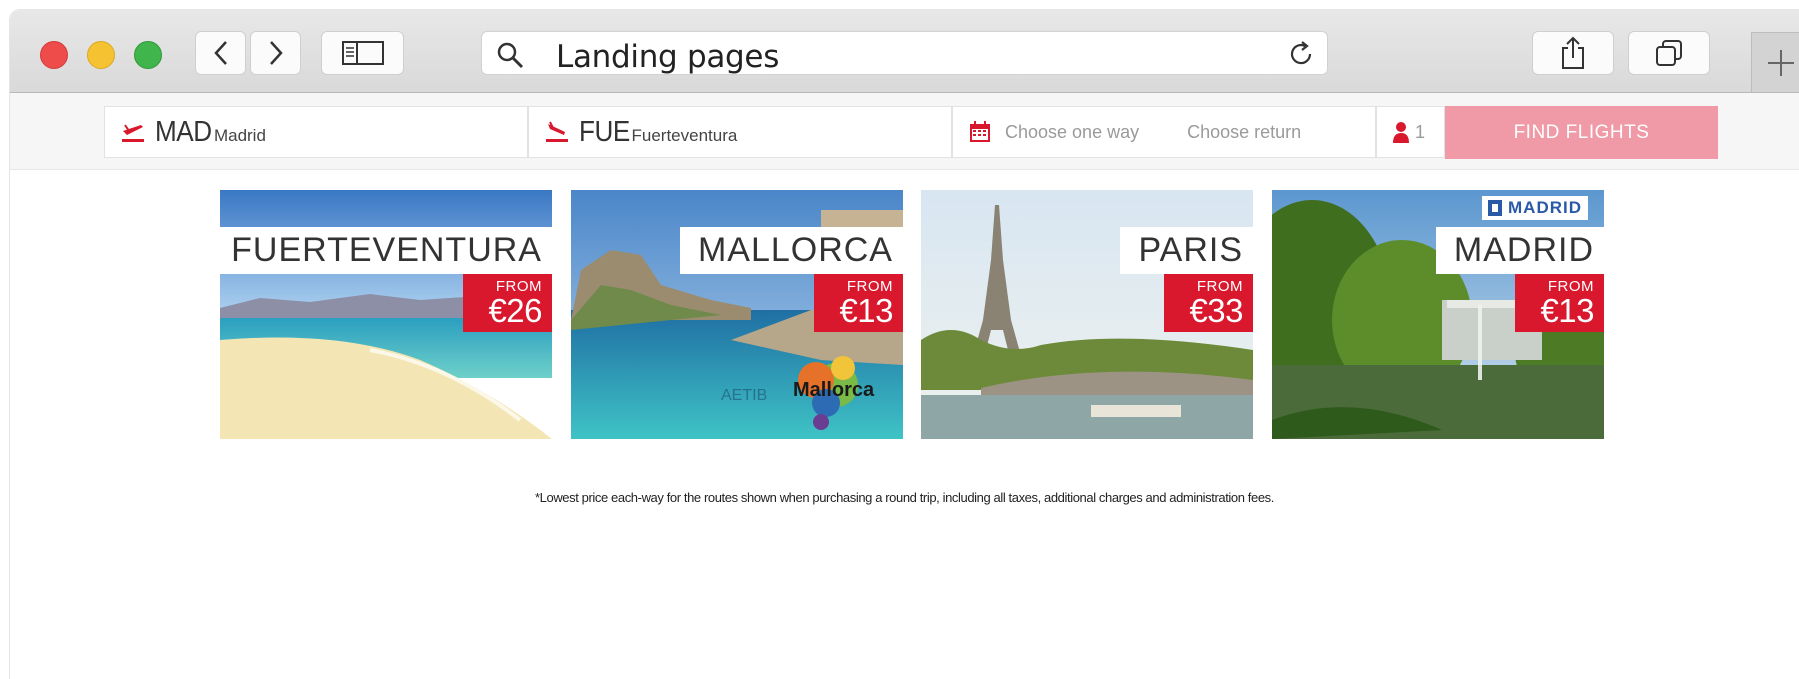 The width and height of the screenshot is (1799, 679). Describe the element at coordinates (1301, 54) in the screenshot. I see `reload-icon` at that location.